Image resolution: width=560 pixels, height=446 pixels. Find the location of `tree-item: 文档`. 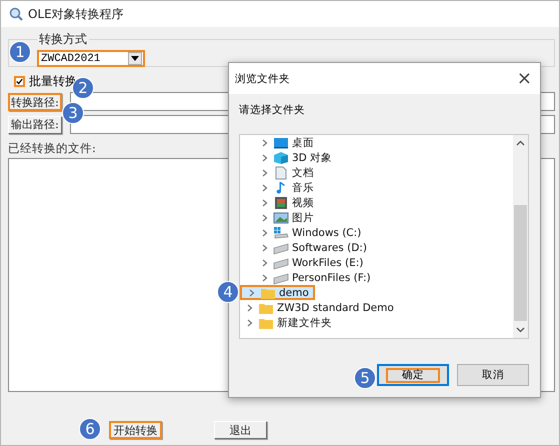

tree-item: 文档 is located at coordinates (279, 172).